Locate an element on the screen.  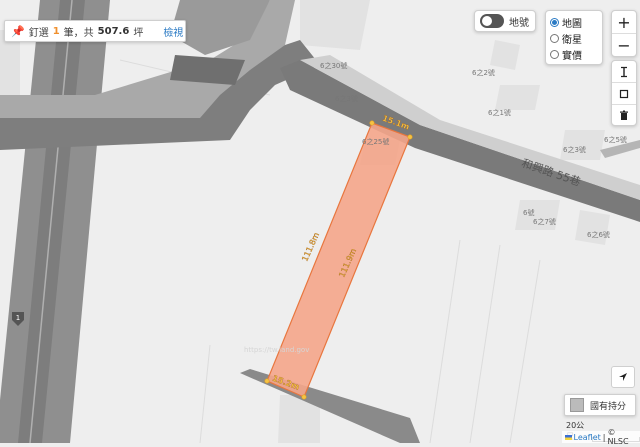
pinned-selection-panel: 📌 釘選 1 筆，共 507.6 坪 檢視 is located at coordinates (95, 31).